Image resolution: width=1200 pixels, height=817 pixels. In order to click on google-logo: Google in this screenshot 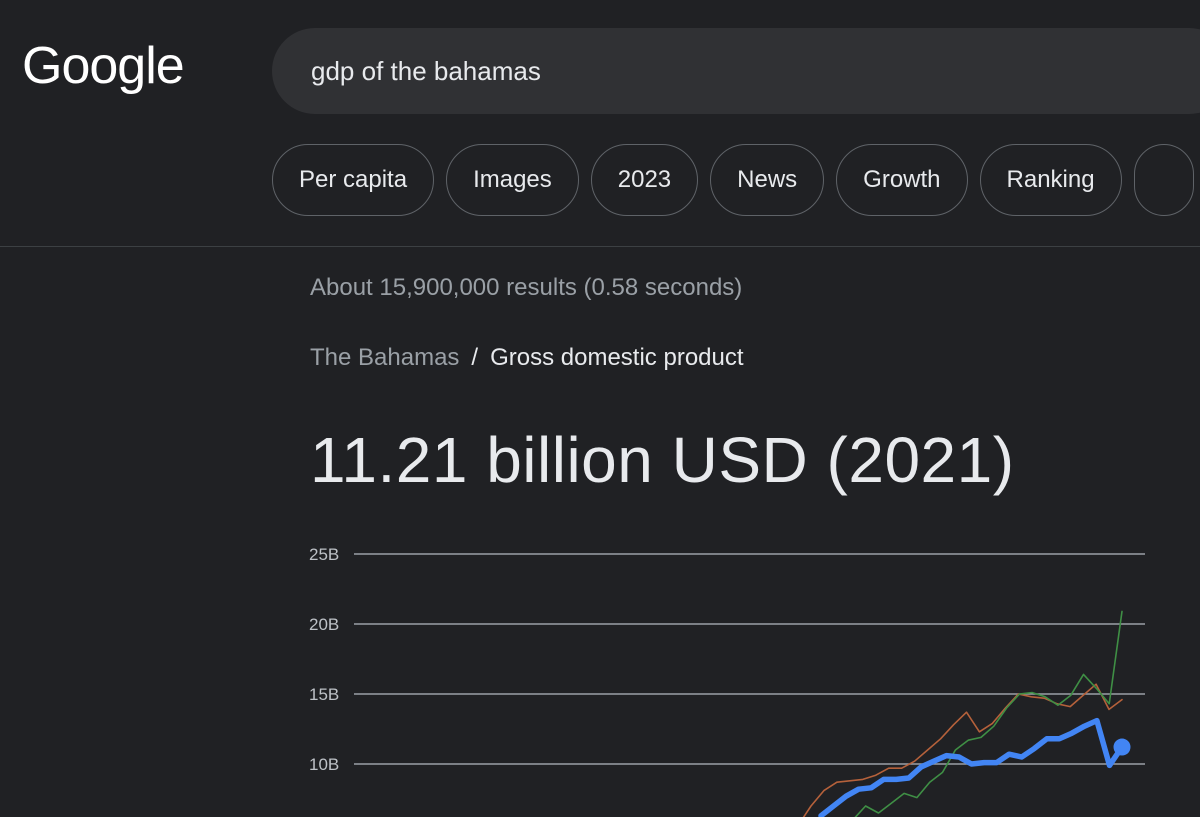, I will do `click(103, 66)`.